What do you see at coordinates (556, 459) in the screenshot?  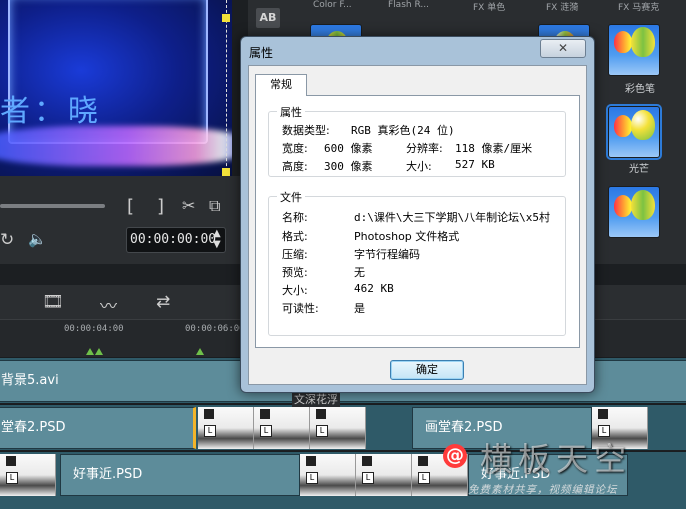 I see `watermark-title: 横板天空` at bounding box center [556, 459].